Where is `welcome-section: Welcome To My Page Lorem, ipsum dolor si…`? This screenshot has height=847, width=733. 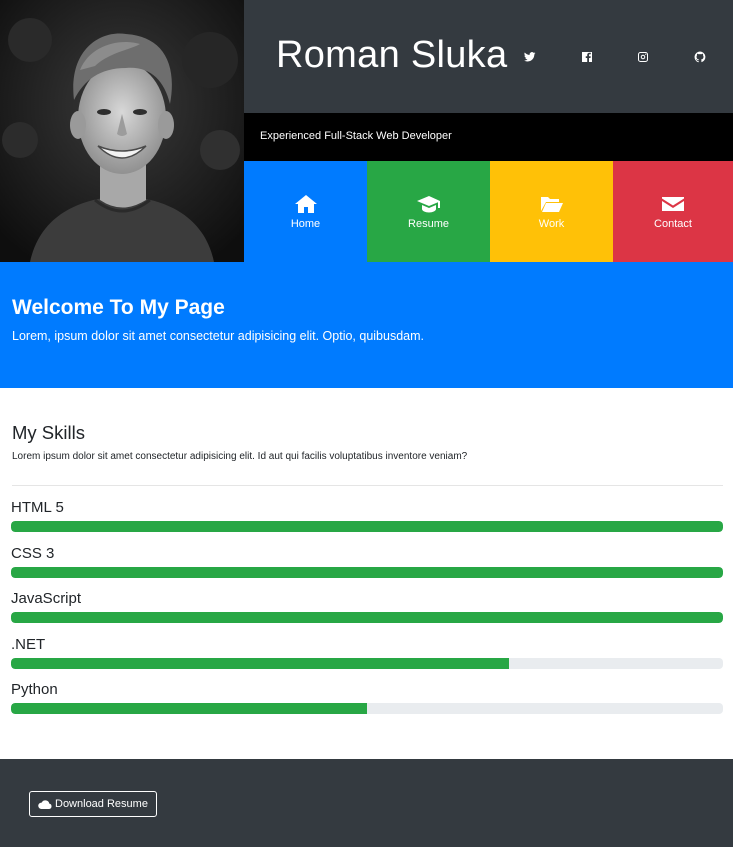 welcome-section: Welcome To My Page Lorem, ipsum dolor si… is located at coordinates (366, 325).